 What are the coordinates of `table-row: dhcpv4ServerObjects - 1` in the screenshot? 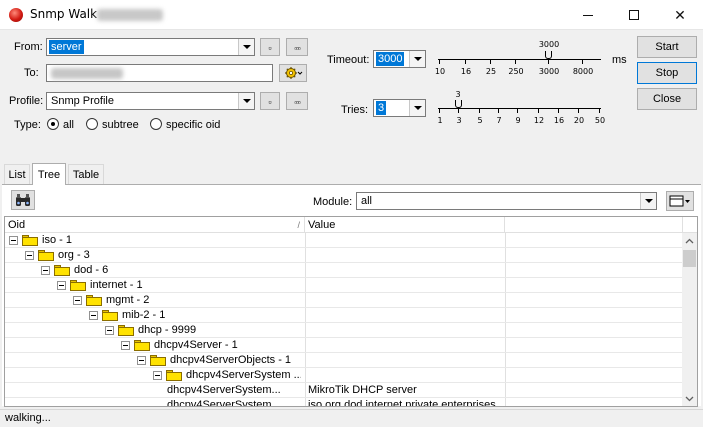 It's located at (344, 360).